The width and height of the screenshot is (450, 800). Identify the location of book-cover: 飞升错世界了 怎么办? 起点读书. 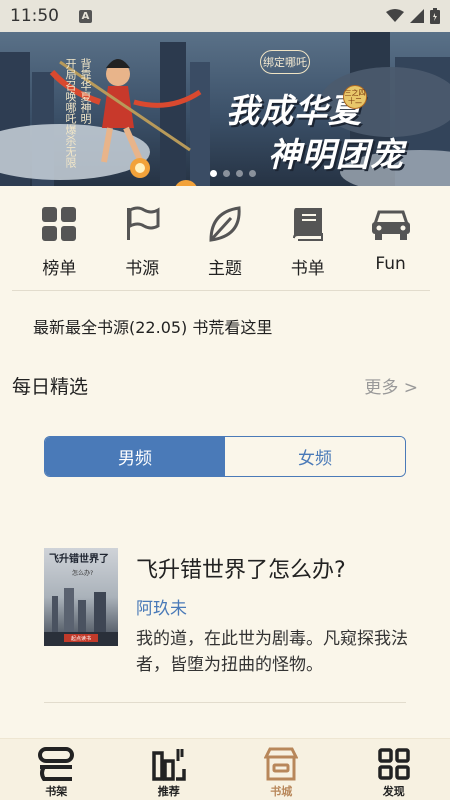
(81, 597).